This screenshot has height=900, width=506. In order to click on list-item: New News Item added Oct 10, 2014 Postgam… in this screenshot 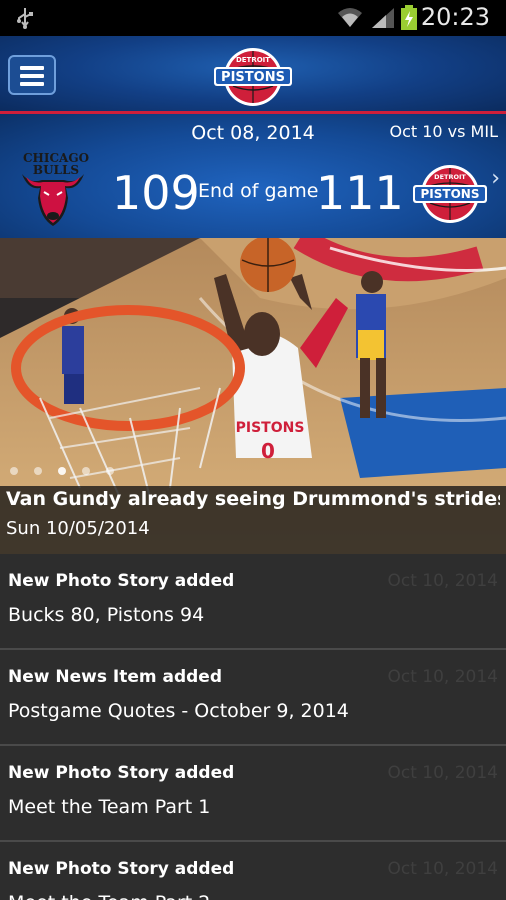, I will do `click(253, 698)`.